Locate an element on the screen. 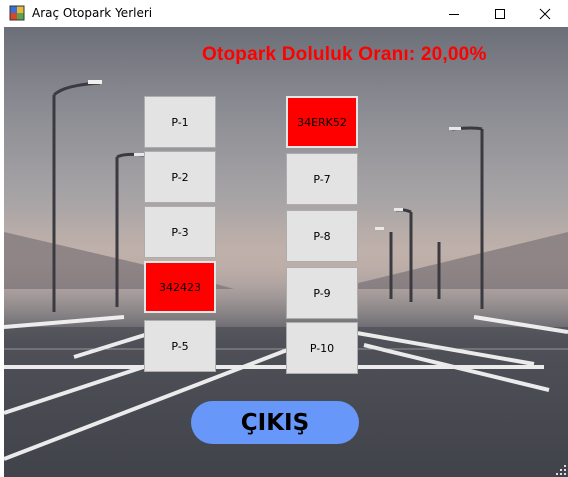 The width and height of the screenshot is (568, 477). occupancy-rate-label: Otopark Doluluk Oranı: 20,00% is located at coordinates (344, 54).